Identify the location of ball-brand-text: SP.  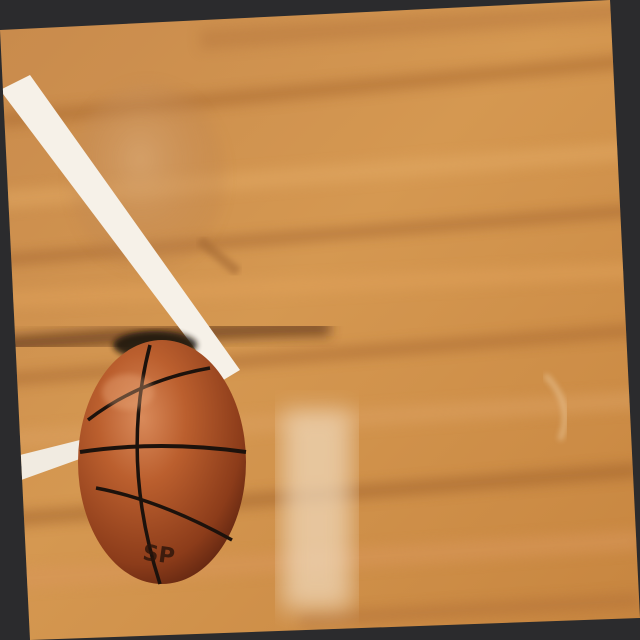
(158, 555).